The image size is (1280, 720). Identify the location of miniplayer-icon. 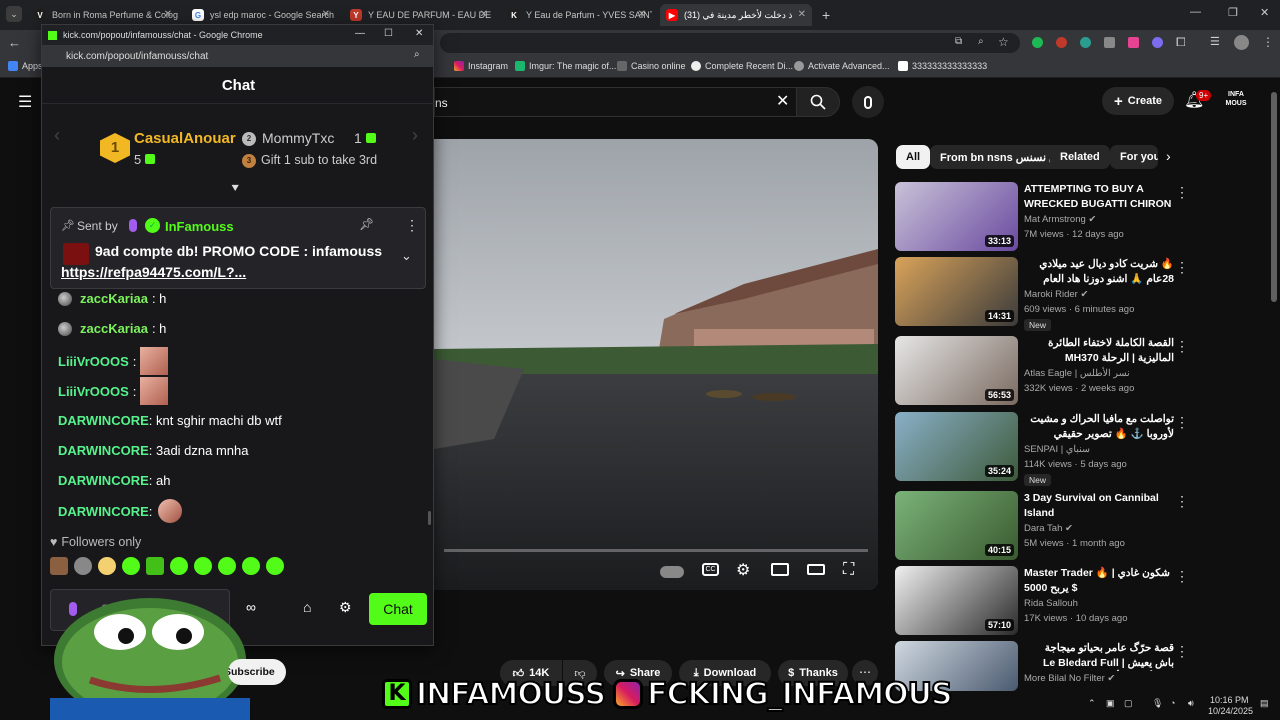
(780, 569).